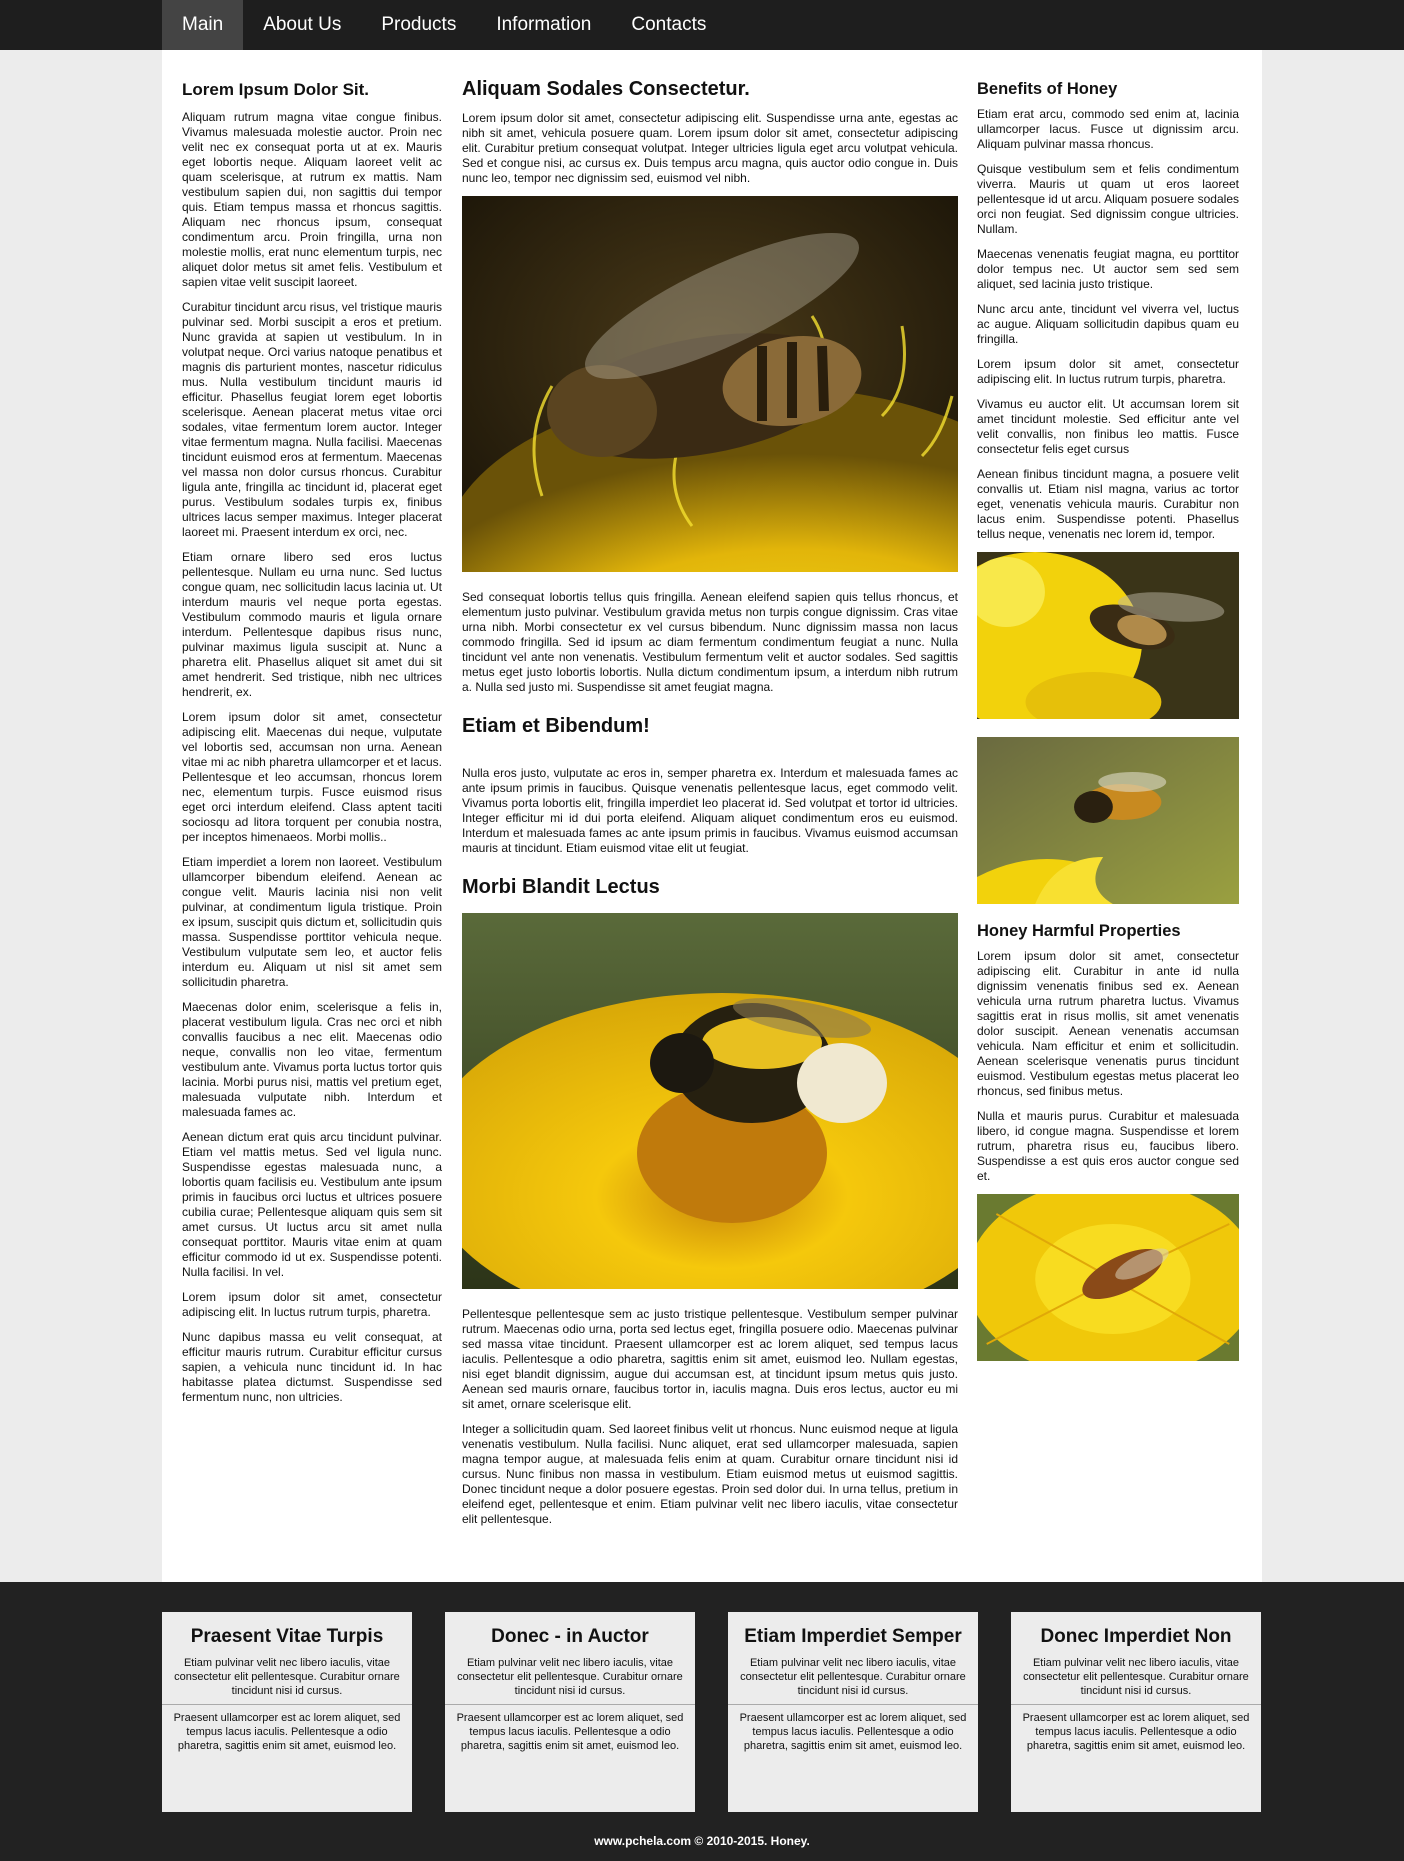 The image size is (1404, 1861). Describe the element at coordinates (418, 25) in the screenshot. I see `nav-item-products: Products` at that location.